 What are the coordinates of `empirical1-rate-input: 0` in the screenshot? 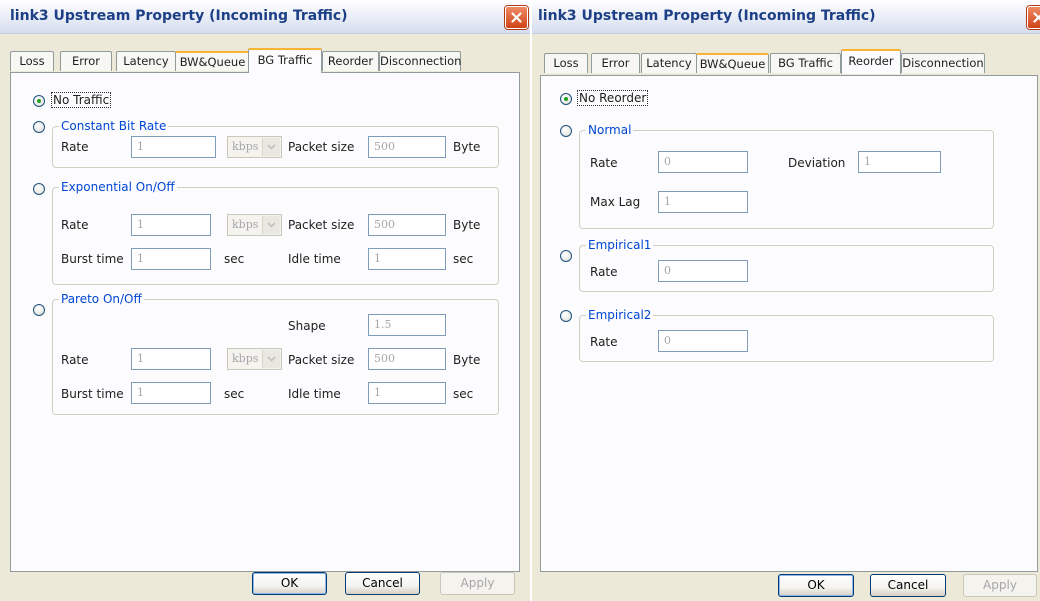 It's located at (703, 271).